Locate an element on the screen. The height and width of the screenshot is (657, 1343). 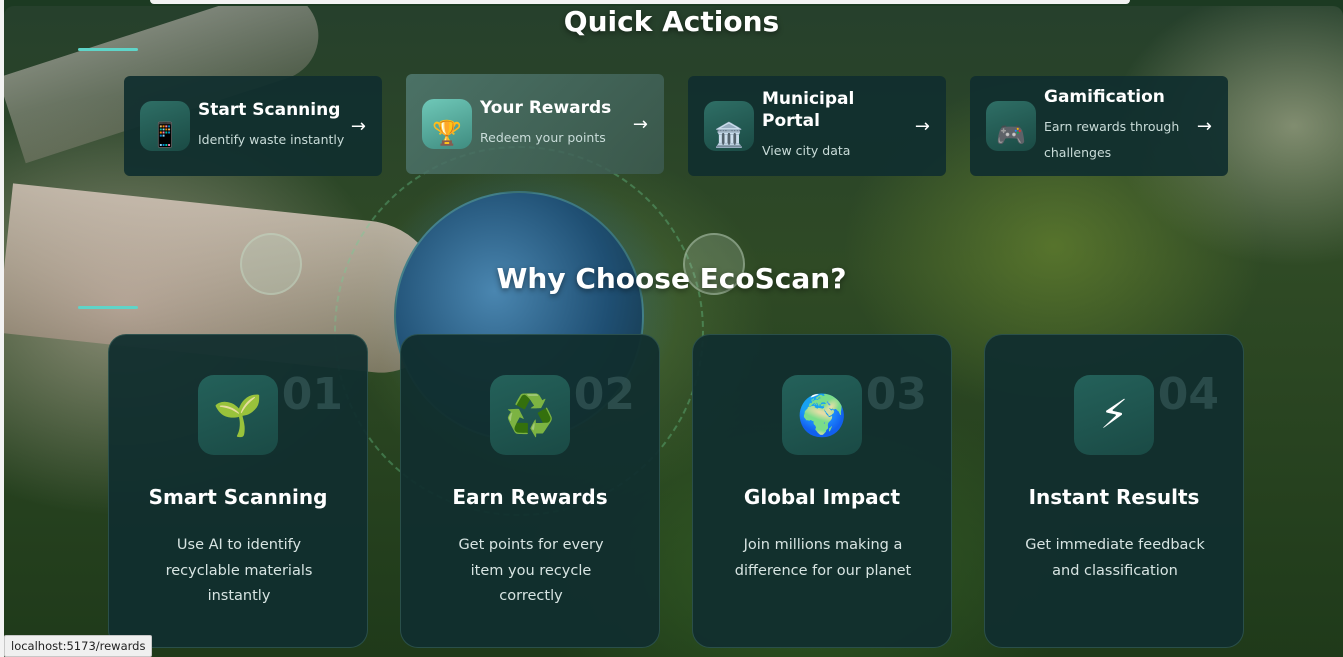
feature-title: Smart Scanning is located at coordinates (238, 497).